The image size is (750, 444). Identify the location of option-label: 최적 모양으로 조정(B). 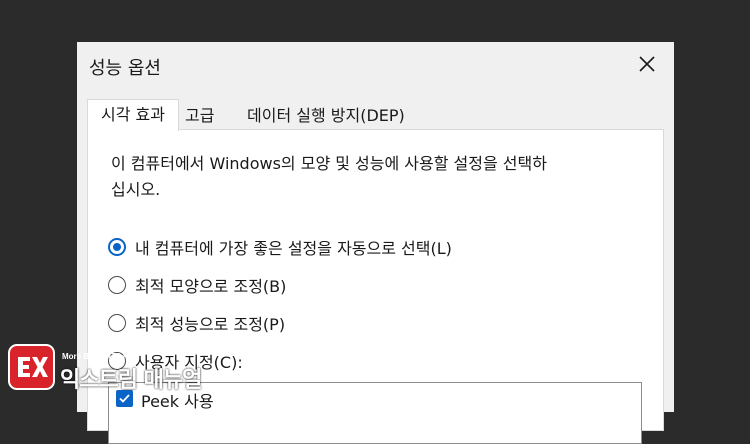
(211, 286).